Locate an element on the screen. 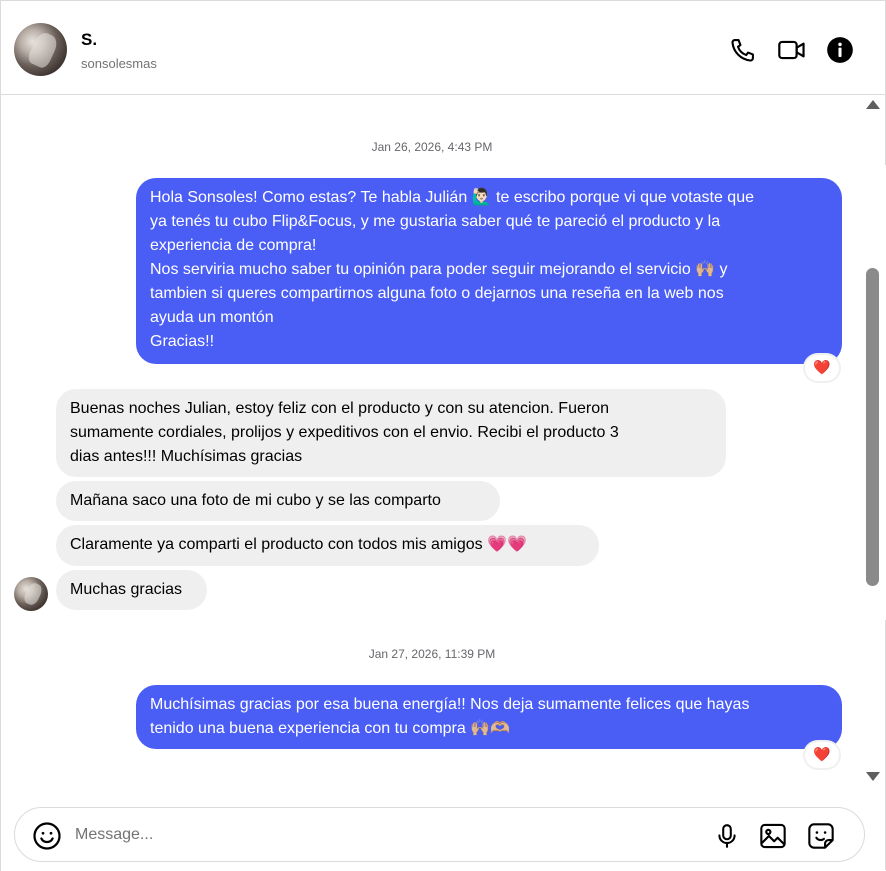 This screenshot has width=886, height=871. sticker-icon is located at coordinates (821, 836).